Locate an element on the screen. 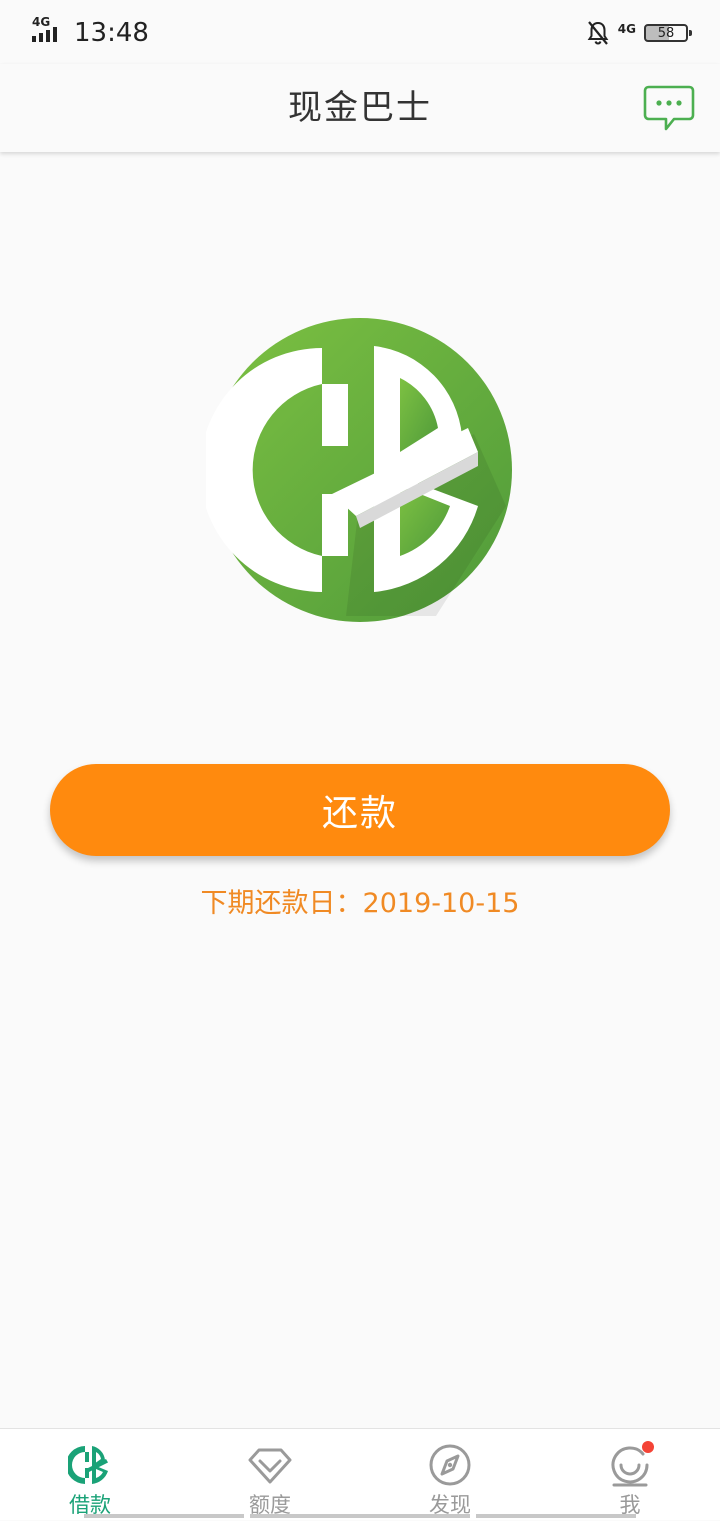 This screenshot has width=720, height=1521. cashbus-logo-icon is located at coordinates (89, 1465).